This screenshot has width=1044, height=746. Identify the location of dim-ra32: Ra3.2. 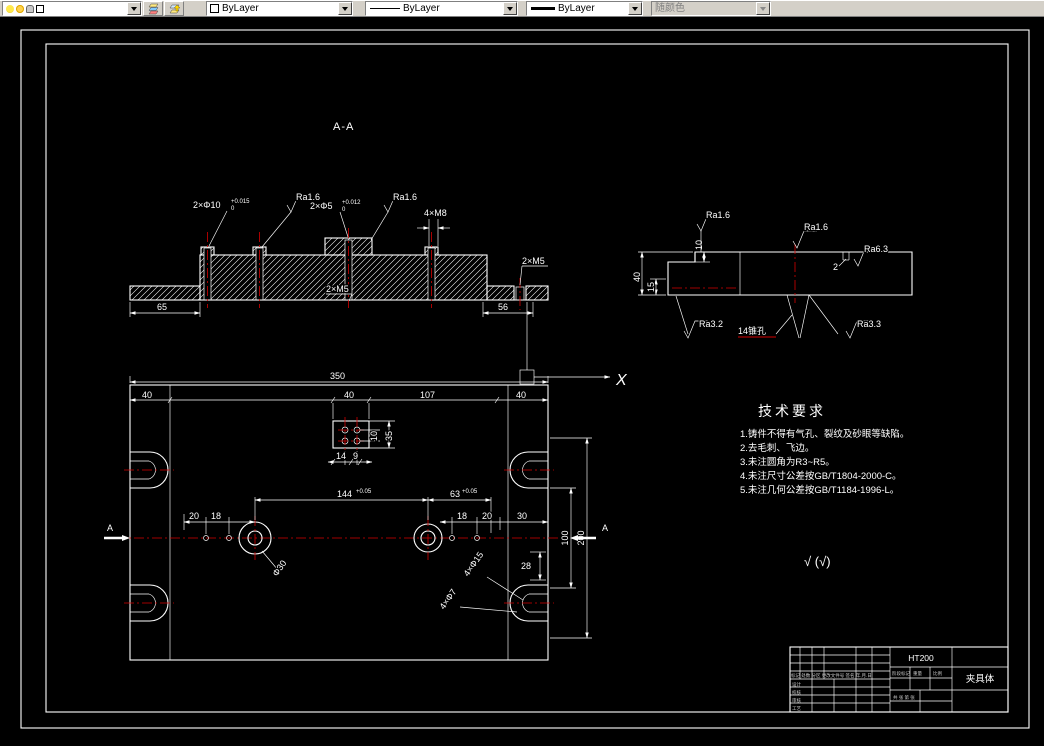
(711, 324).